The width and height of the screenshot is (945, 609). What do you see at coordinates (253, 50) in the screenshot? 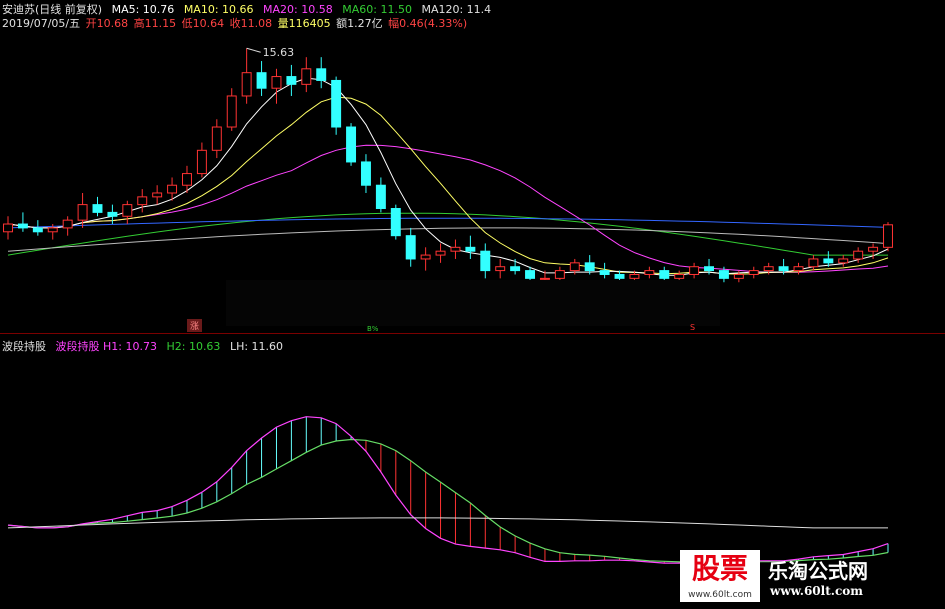
I see `high-marker-line` at bounding box center [253, 50].